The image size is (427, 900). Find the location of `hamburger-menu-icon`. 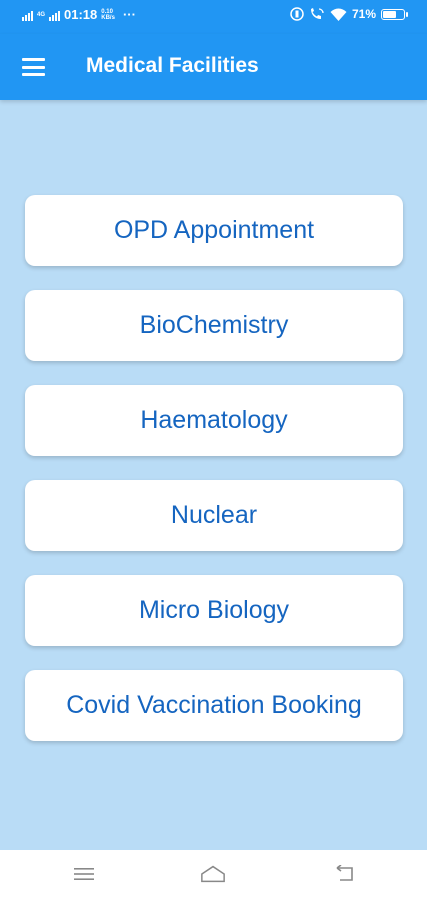

hamburger-menu-icon is located at coordinates (33, 67).